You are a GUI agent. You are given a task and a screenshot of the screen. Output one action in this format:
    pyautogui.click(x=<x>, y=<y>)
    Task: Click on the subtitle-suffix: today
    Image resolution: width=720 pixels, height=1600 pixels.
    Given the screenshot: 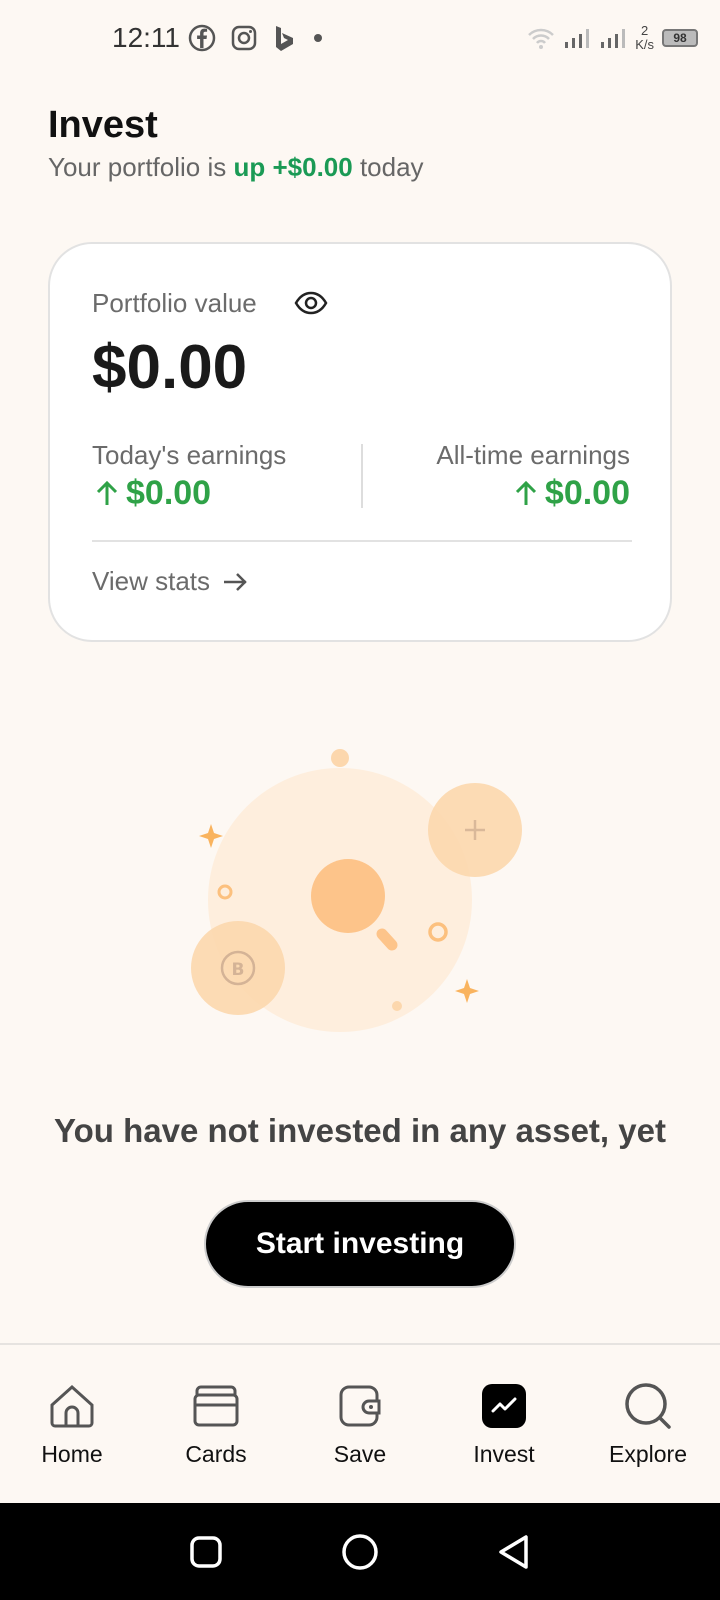 What is the action you would take?
    pyautogui.click(x=388, y=167)
    